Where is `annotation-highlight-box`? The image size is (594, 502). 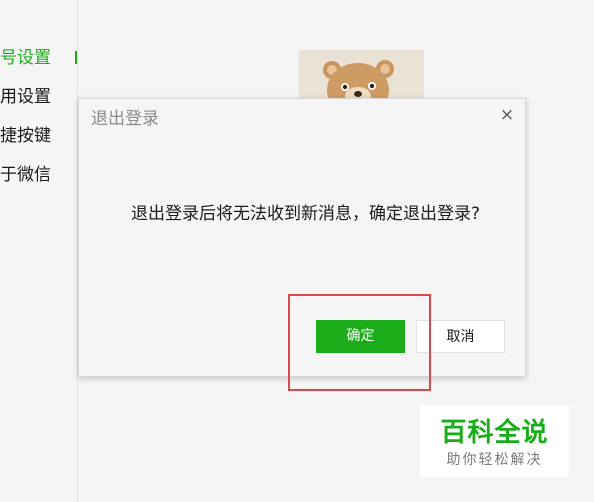
annotation-highlight-box is located at coordinates (359, 342).